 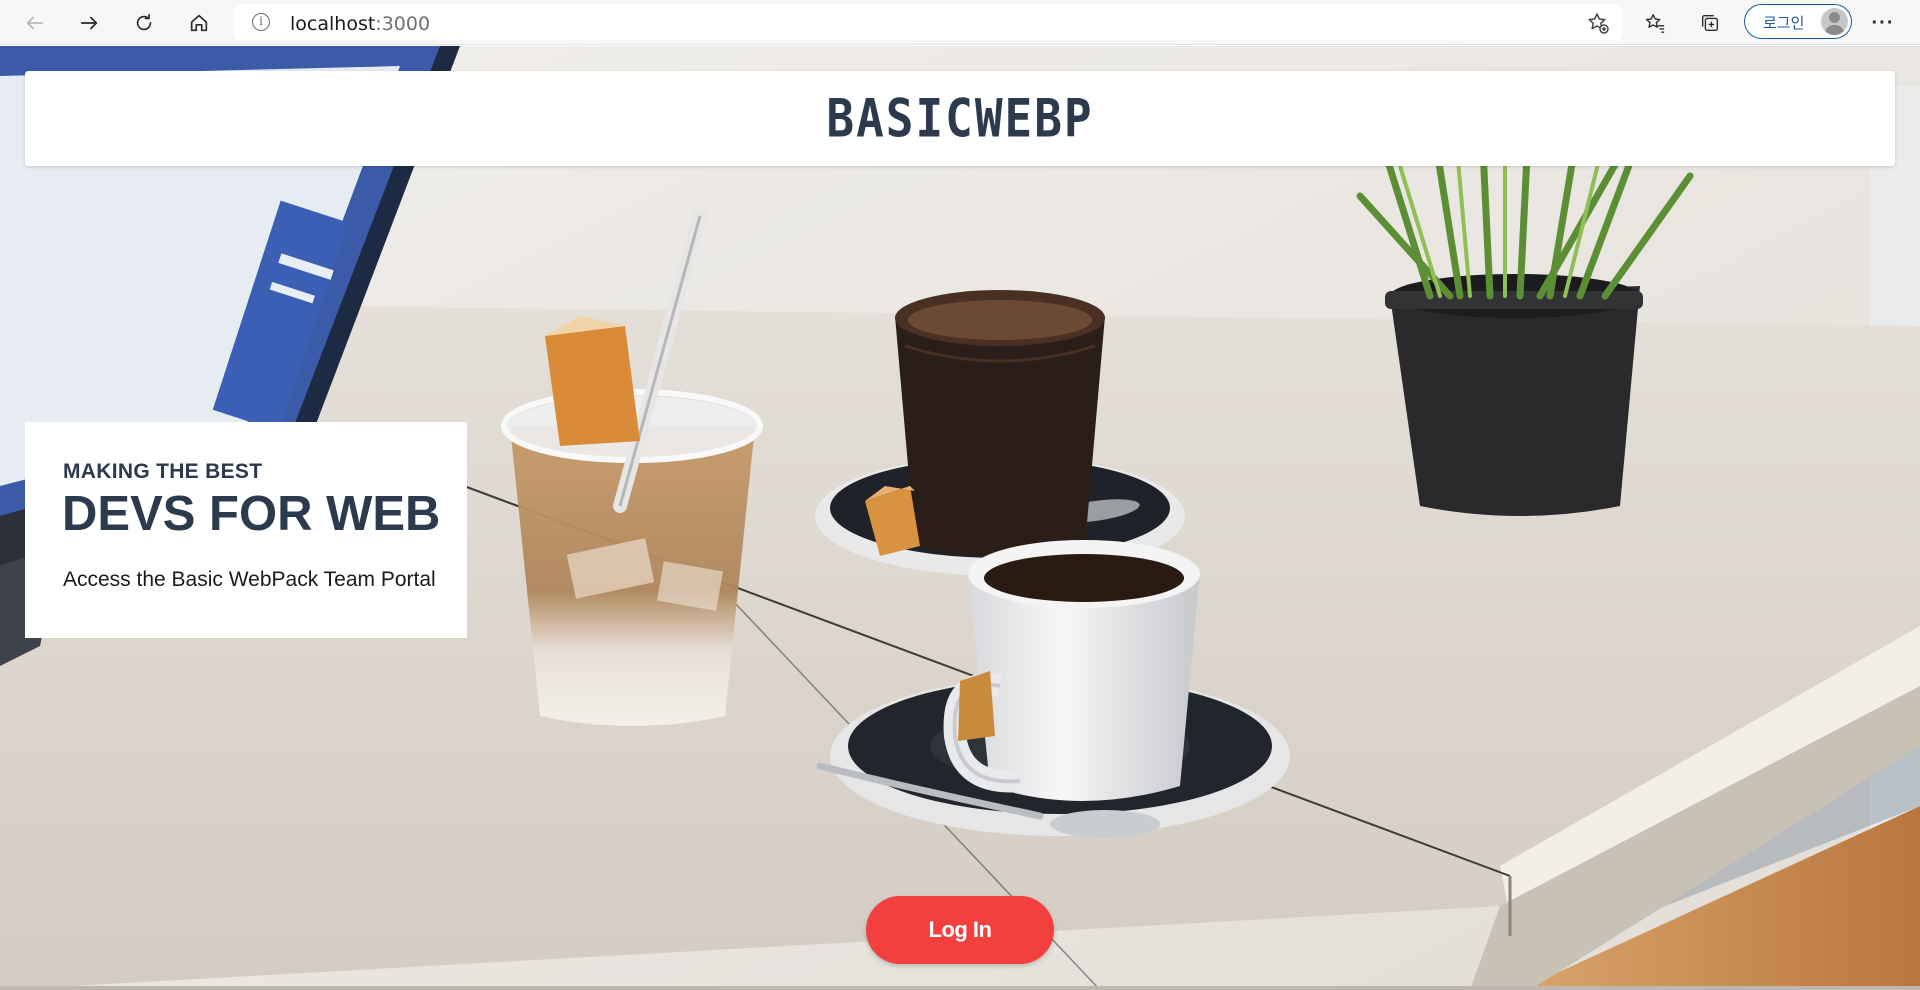 I want to click on browser-toolbar: i localhost:3000 로그인 ···, so click(x=960, y=22).